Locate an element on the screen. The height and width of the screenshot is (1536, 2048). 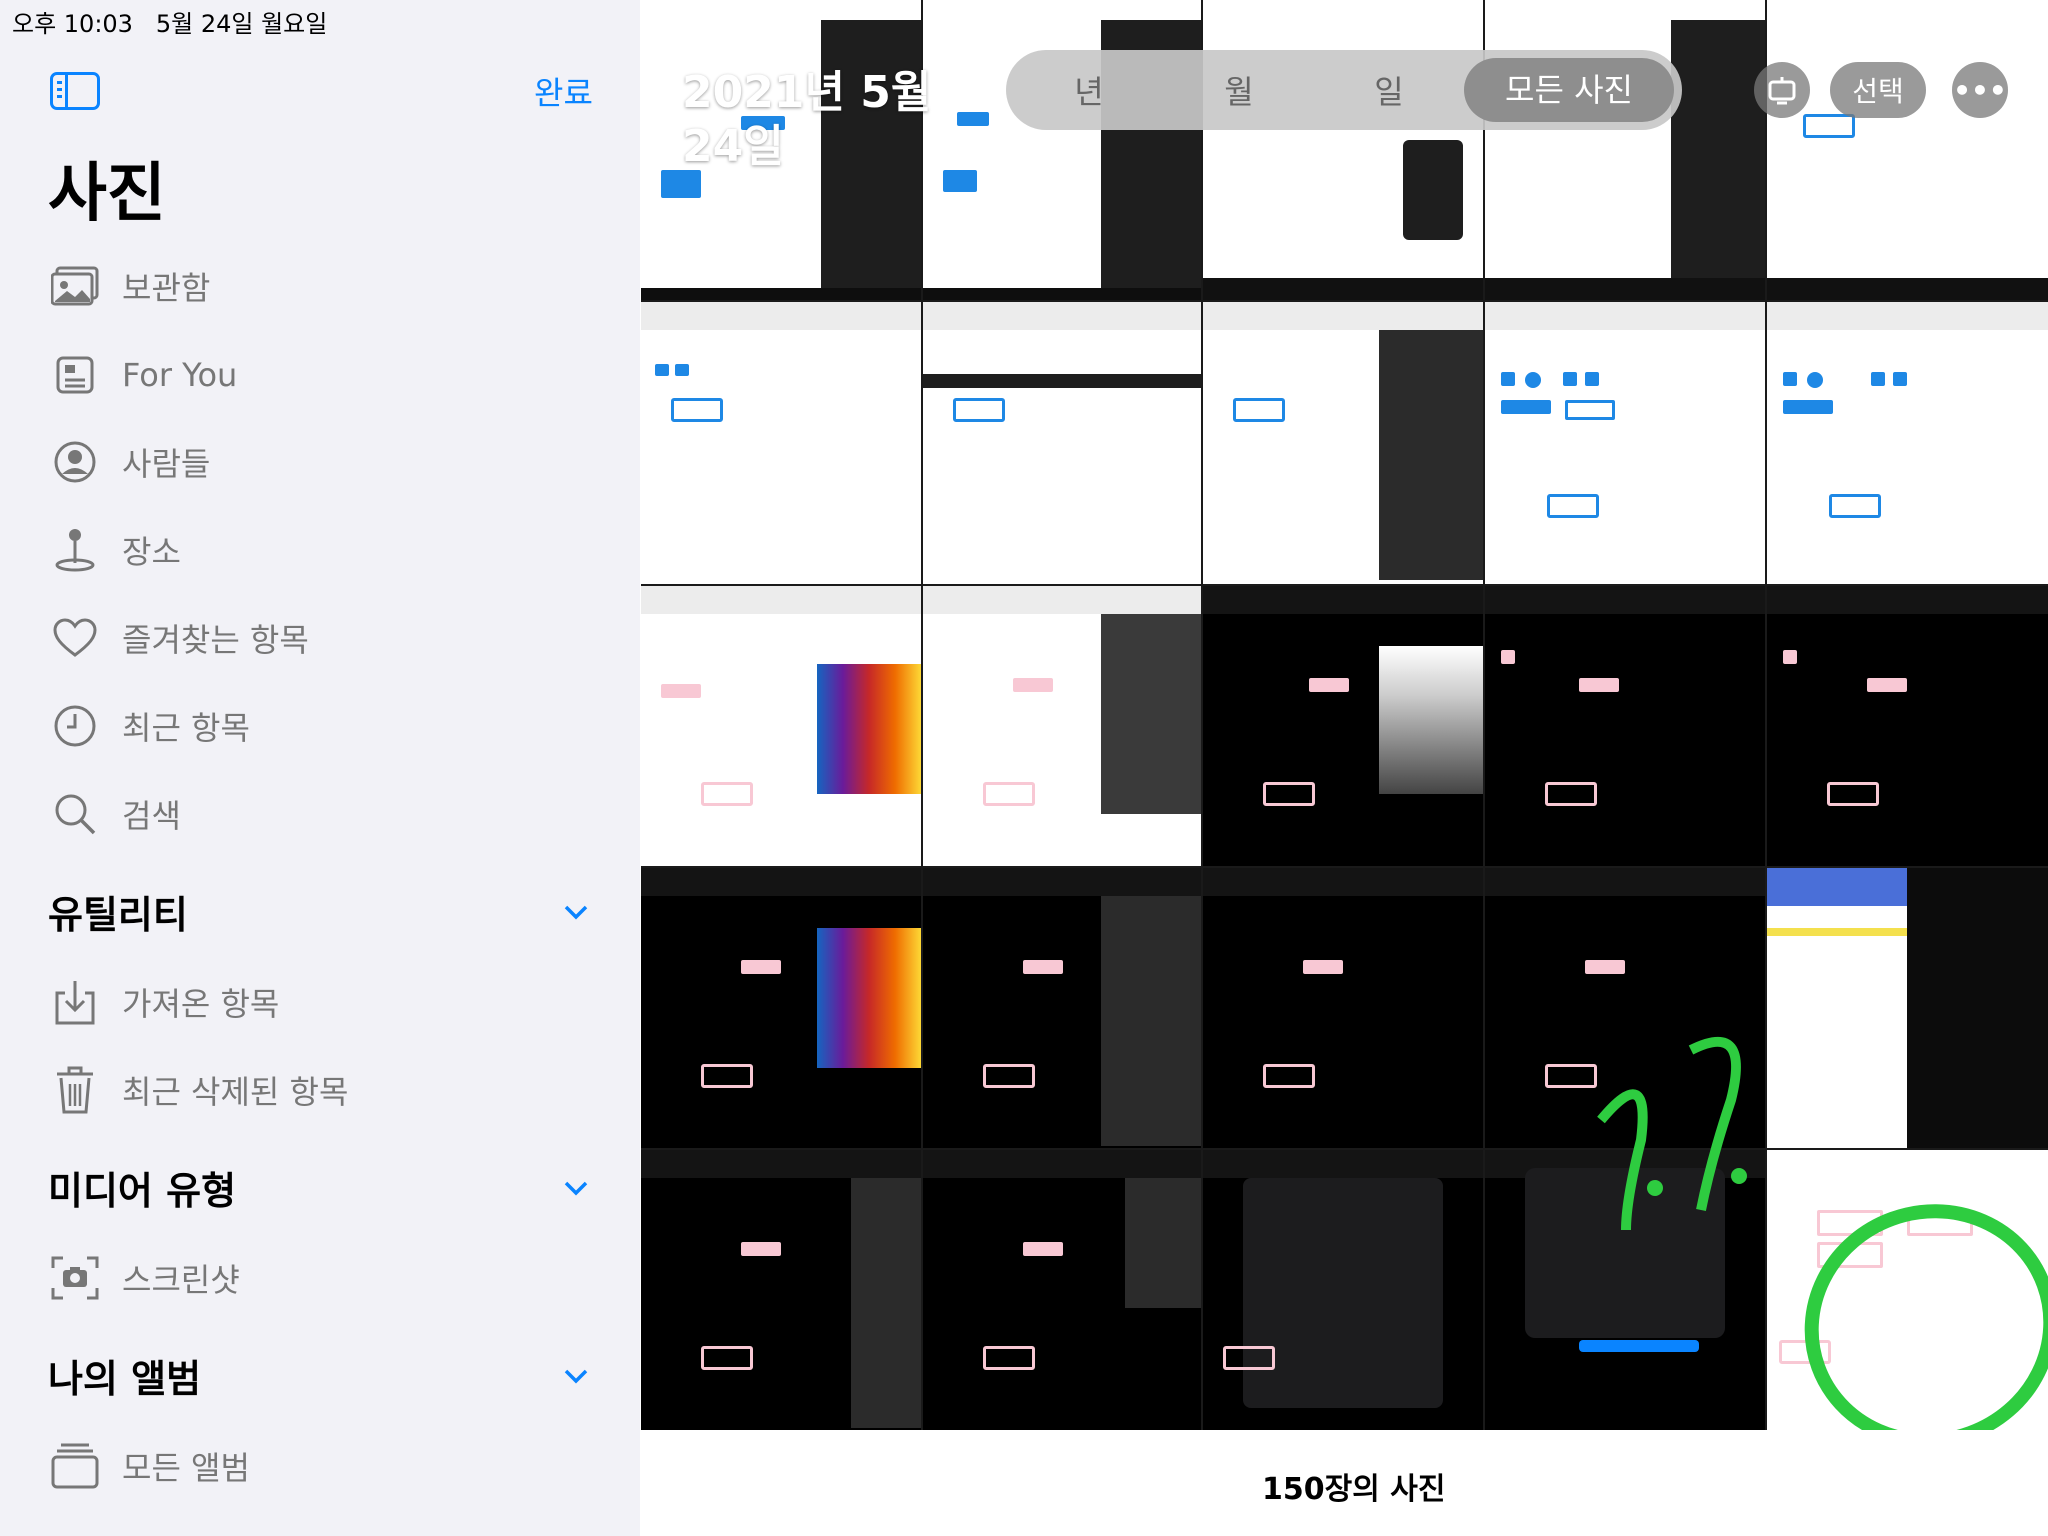
sidebar-item-label: For You is located at coordinates (180, 375).